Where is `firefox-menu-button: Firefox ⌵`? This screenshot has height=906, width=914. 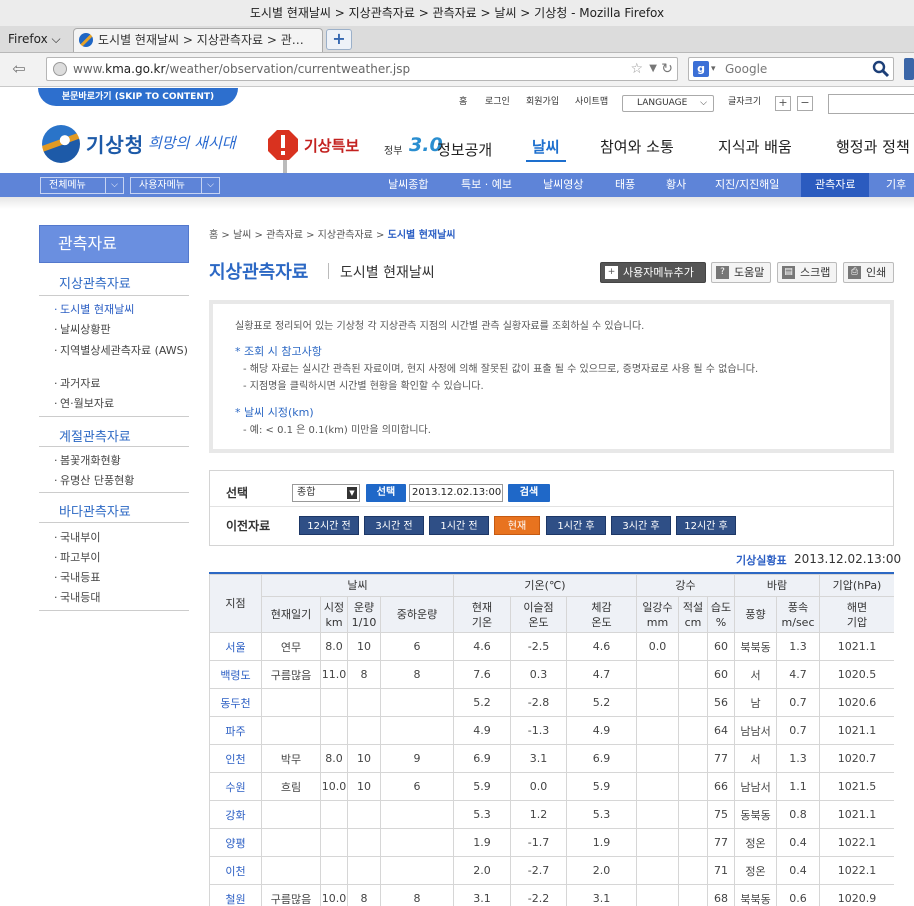
firefox-menu-button: Firefox ⌵ is located at coordinates (34, 39).